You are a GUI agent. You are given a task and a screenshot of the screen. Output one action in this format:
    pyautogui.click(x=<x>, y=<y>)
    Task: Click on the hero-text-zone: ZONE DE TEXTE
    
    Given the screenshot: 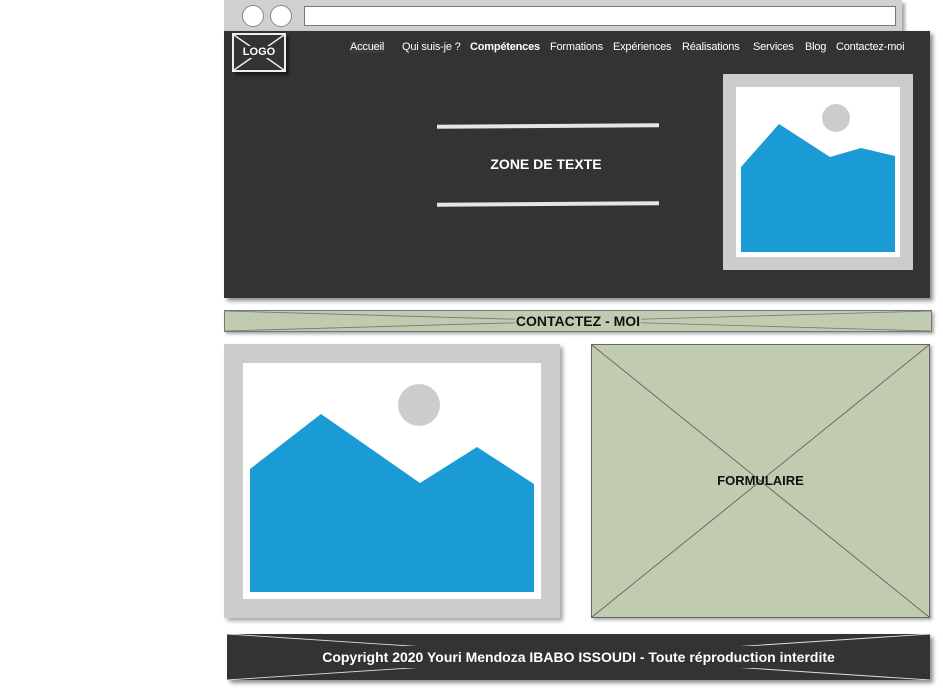 What is the action you would take?
    pyautogui.click(x=546, y=164)
    